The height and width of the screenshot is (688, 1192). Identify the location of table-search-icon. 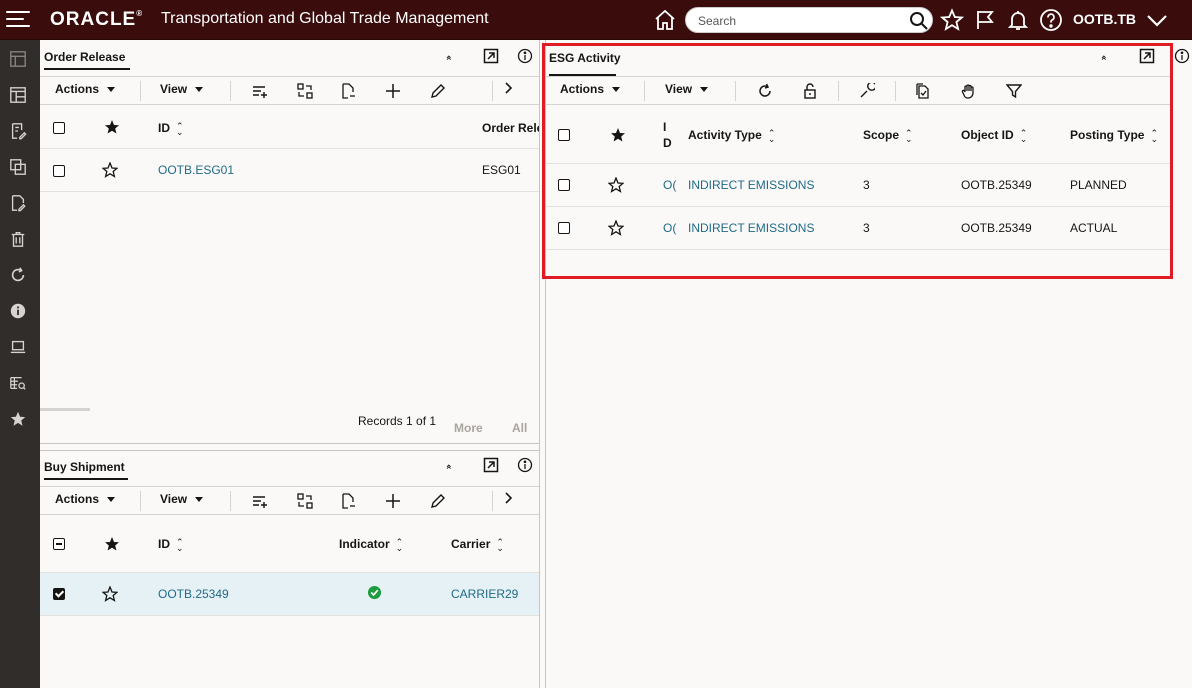
(18, 383).